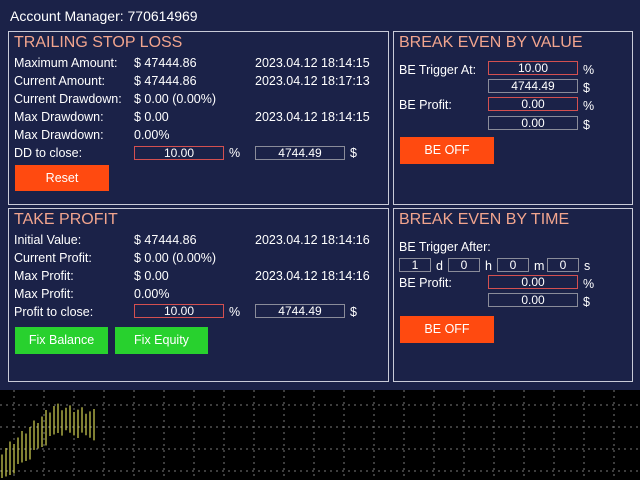 Image resolution: width=640 pixels, height=480 pixels. Describe the element at coordinates (151, 117) in the screenshot. I see `trailing-row-value: $ 0.00` at that location.